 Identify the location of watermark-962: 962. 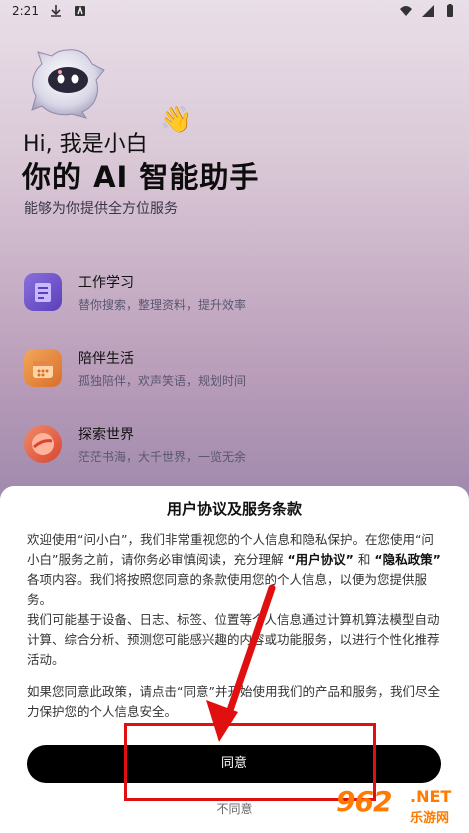
(364, 801).